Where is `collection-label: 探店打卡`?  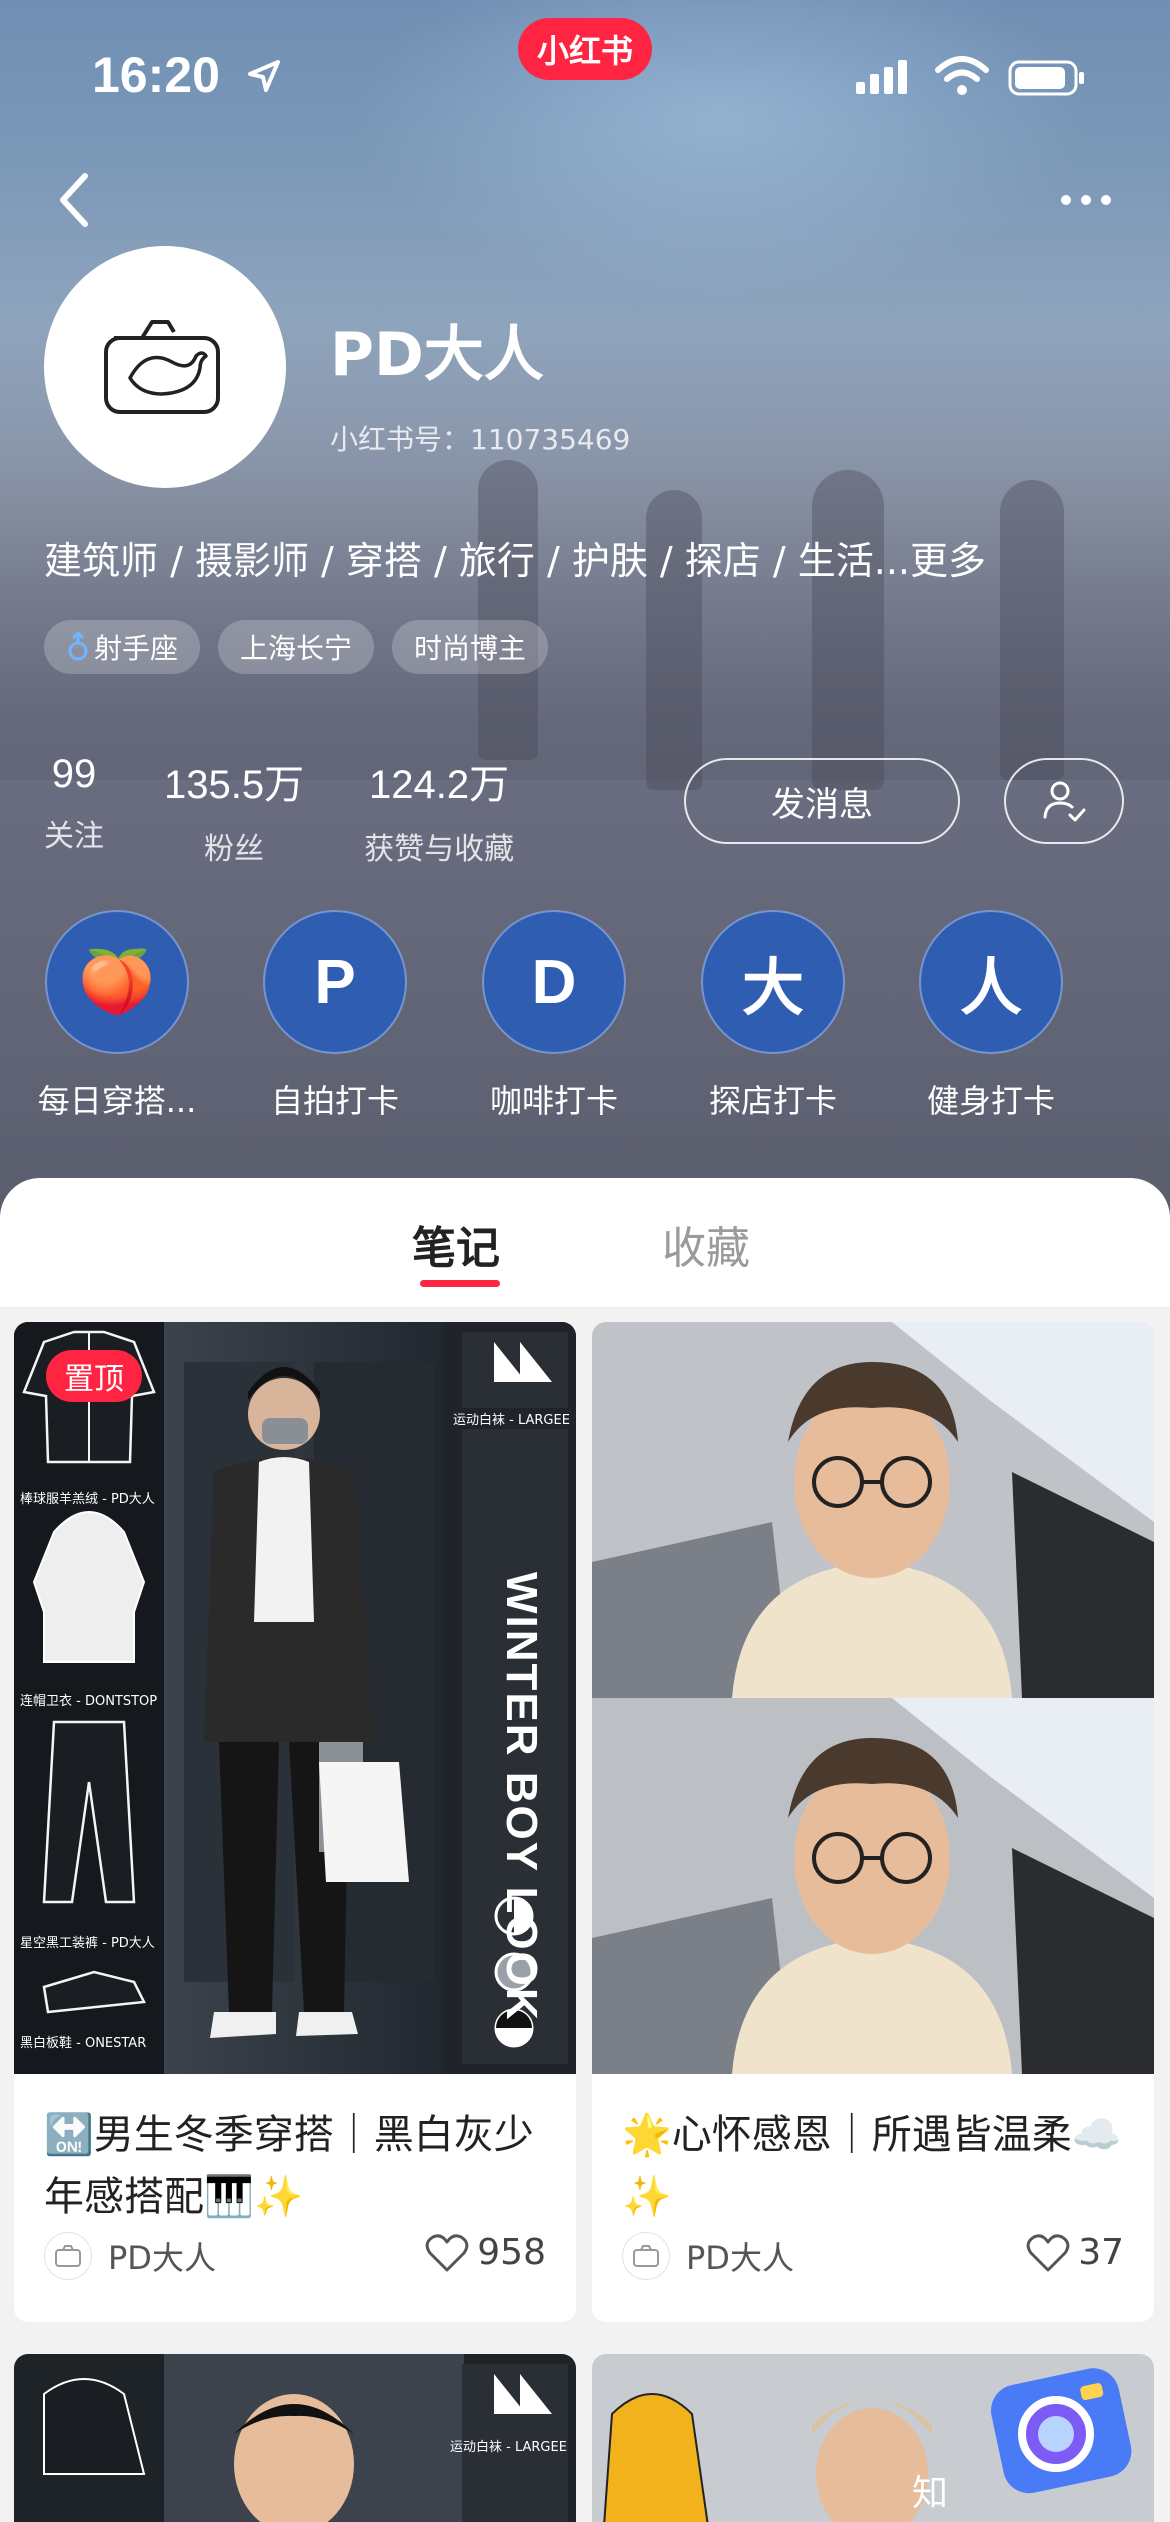 collection-label: 探店打卡 is located at coordinates (772, 1101).